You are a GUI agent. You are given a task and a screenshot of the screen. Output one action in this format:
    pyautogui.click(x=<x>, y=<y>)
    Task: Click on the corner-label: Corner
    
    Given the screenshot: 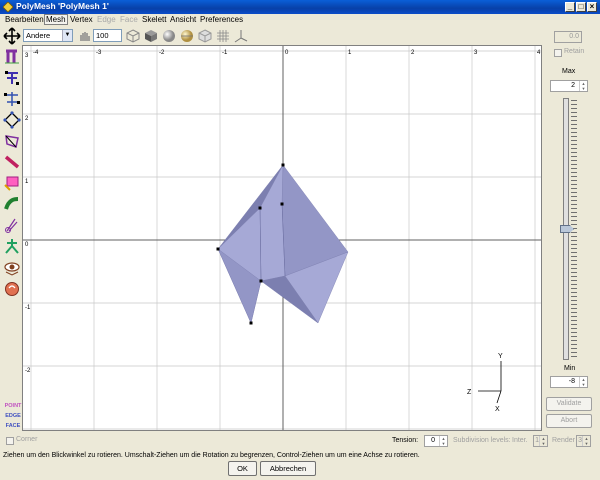 What is the action you would take?
    pyautogui.click(x=27, y=439)
    